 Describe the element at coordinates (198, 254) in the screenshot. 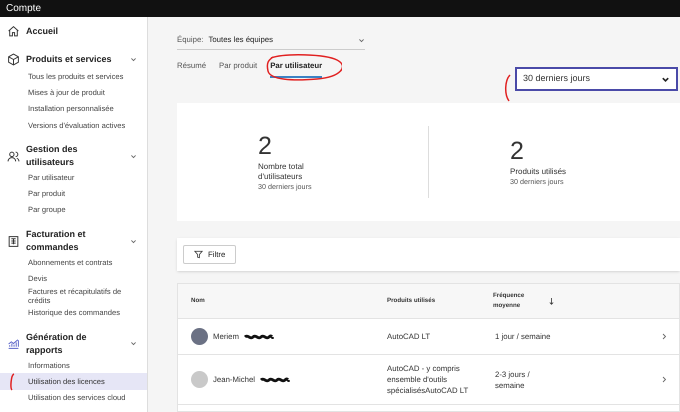

I see `filter-icon` at that location.